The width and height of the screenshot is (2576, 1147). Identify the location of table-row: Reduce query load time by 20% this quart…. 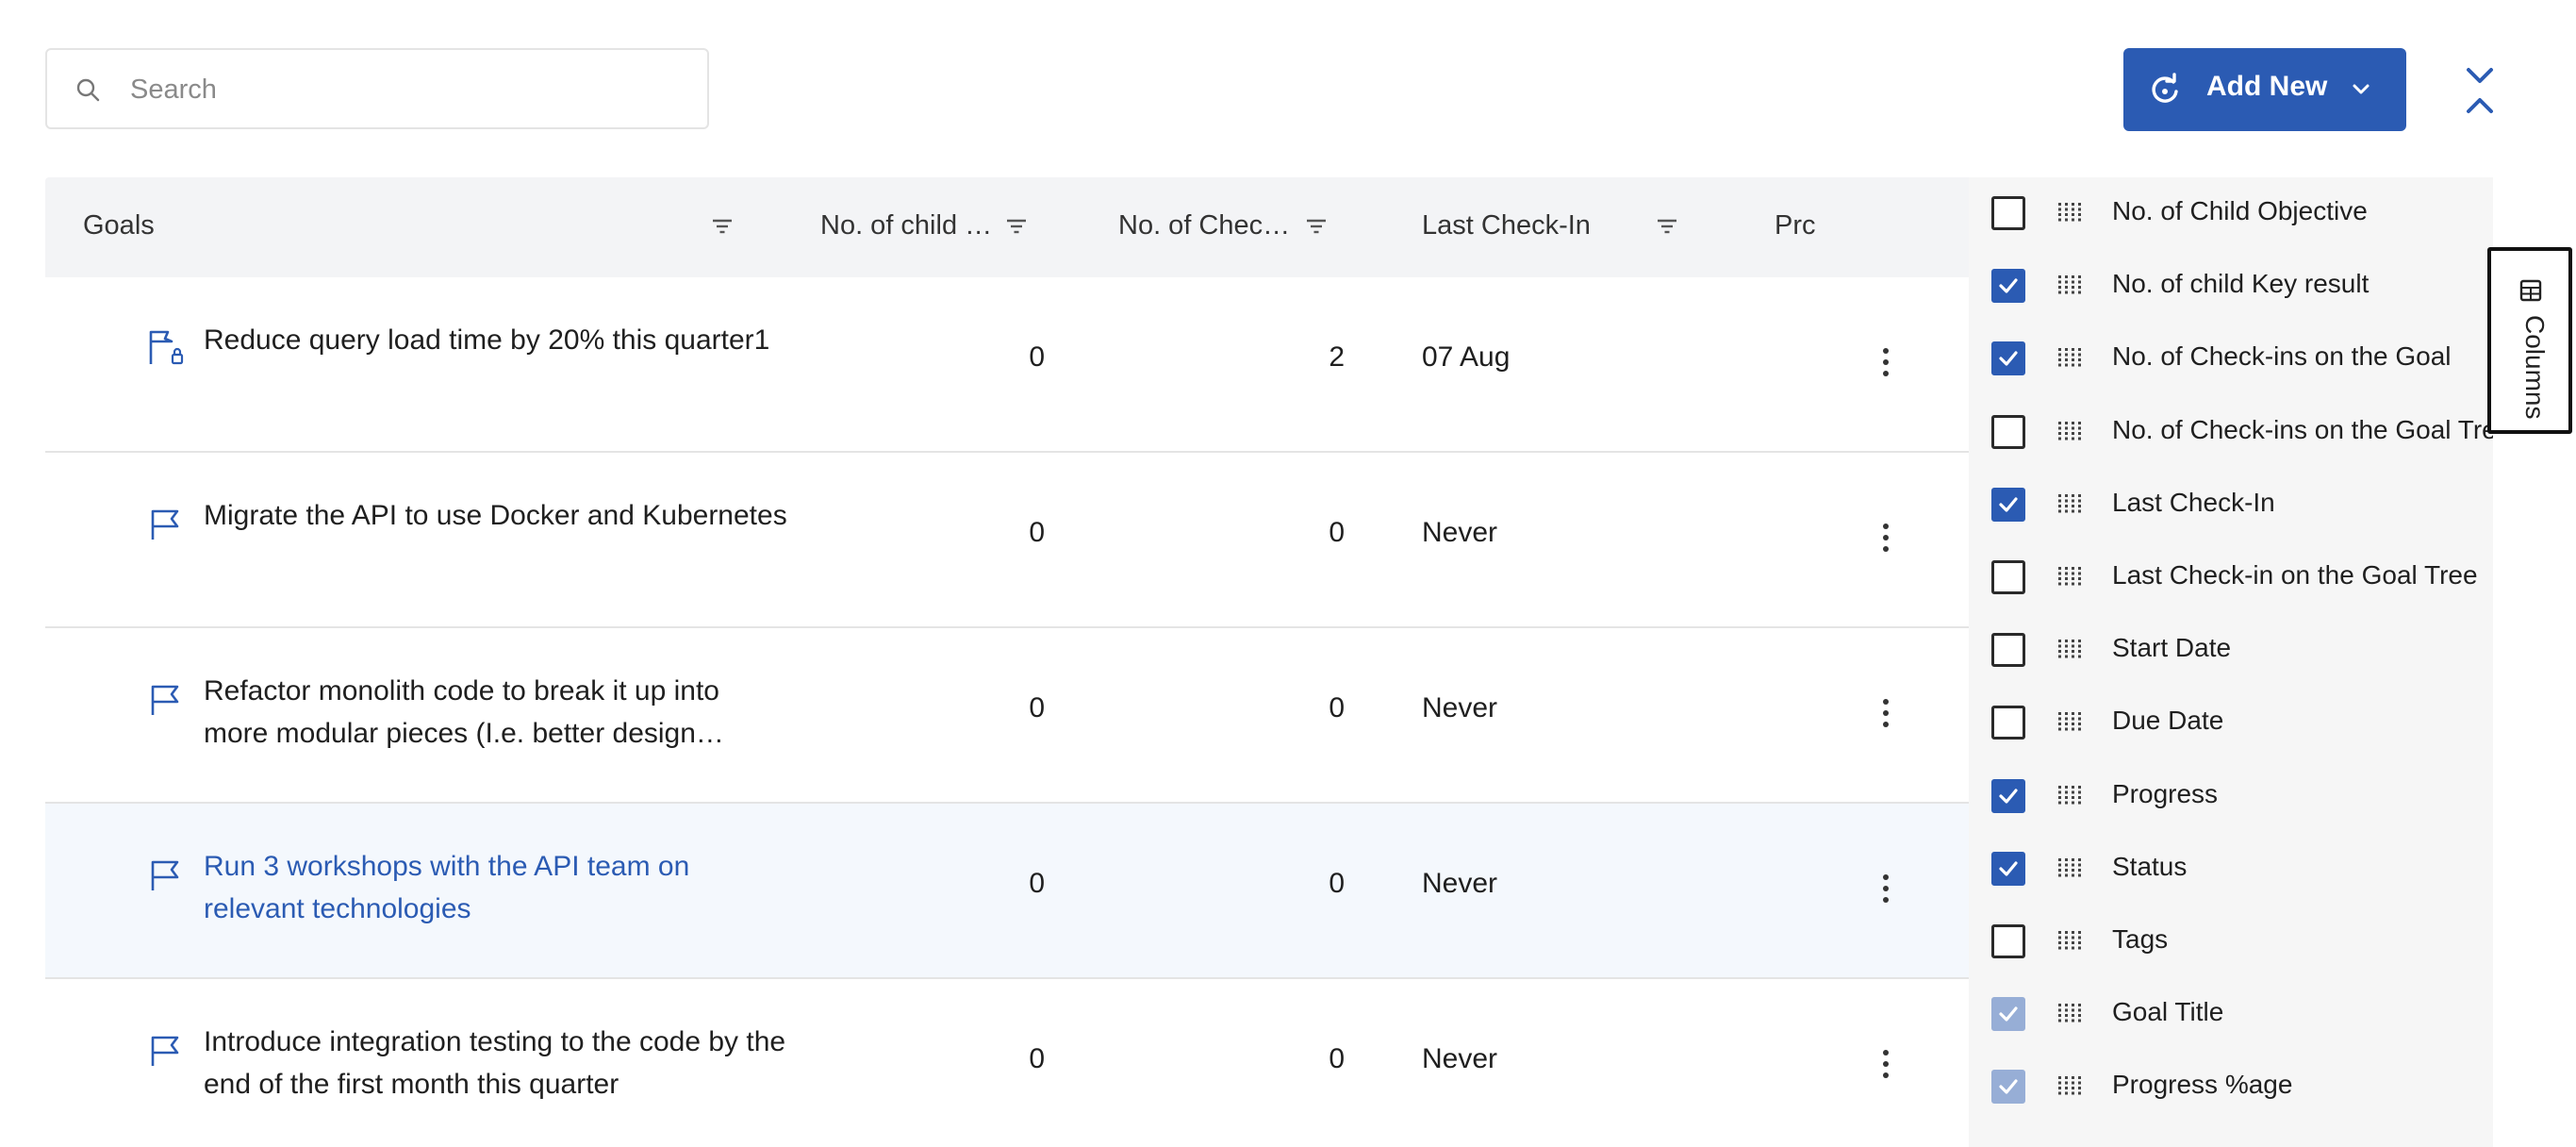
(1007, 365).